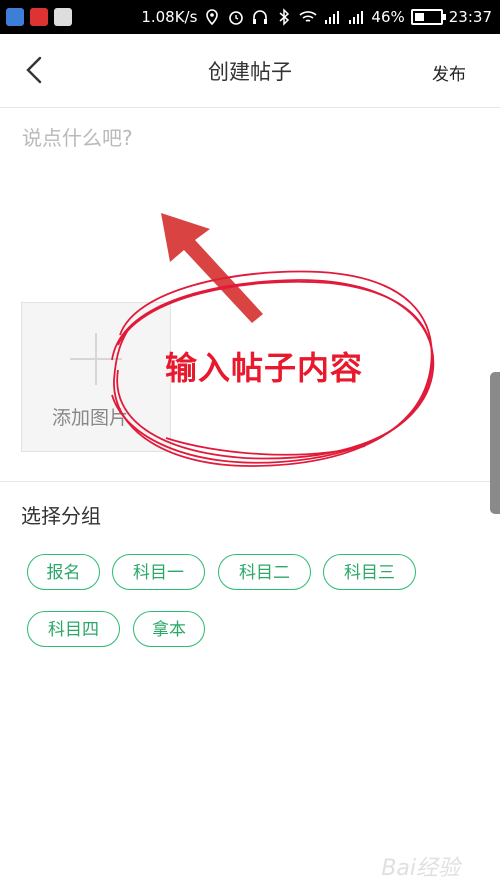 The height and width of the screenshot is (889, 500). What do you see at coordinates (428, 17) in the screenshot?
I see `battery-icon` at bounding box center [428, 17].